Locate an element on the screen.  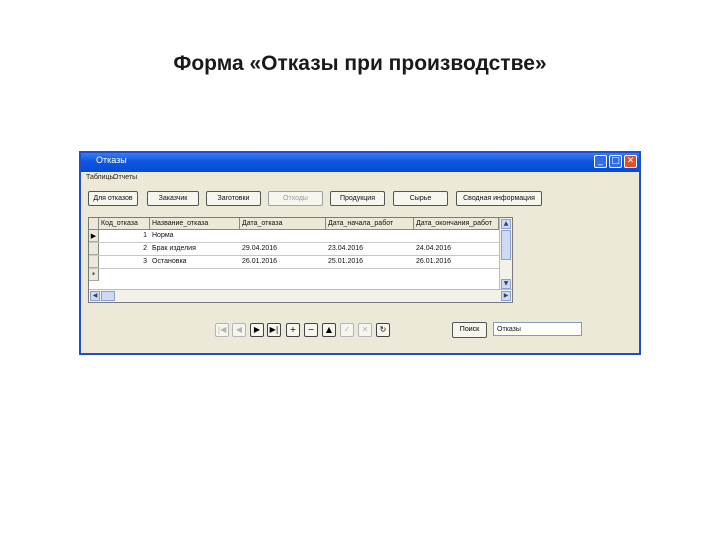
horizontal-scroll-thumb is located at coordinates (108, 296).